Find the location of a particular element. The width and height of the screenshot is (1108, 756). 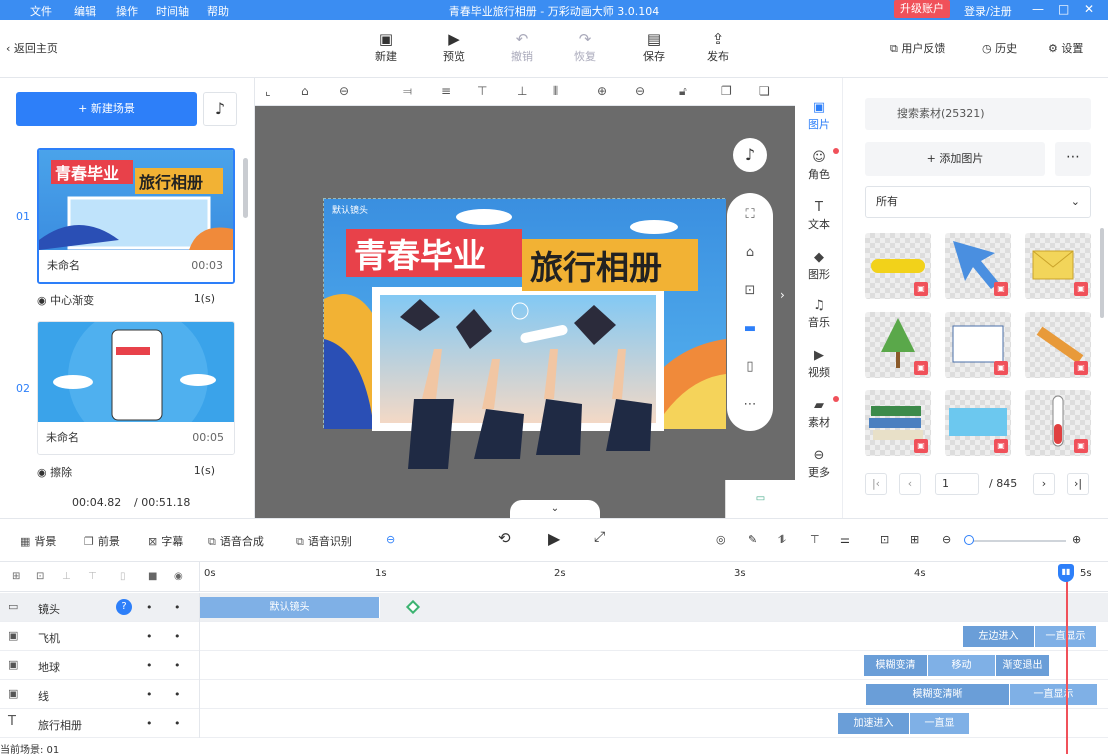

time-ruler: 0s 1s 2s 3s 4s 5s is located at coordinates (654, 577).